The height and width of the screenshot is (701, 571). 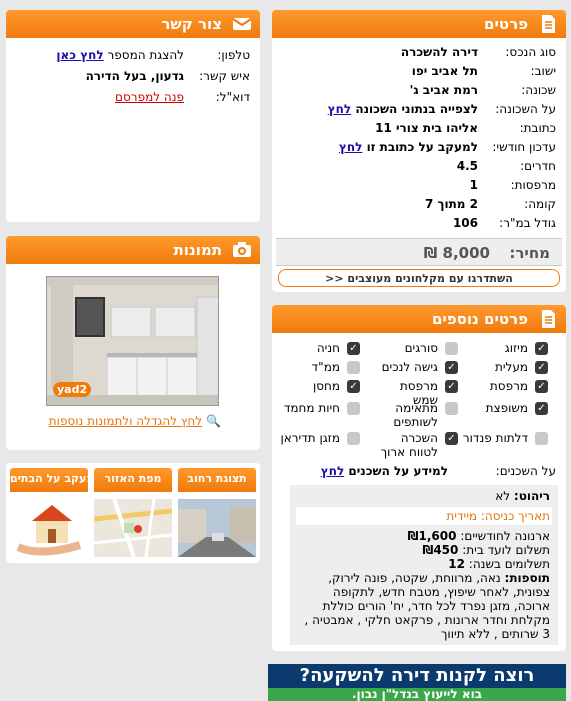 What do you see at coordinates (72, 389) in the screenshot?
I see `watermark-logo: yad2` at bounding box center [72, 389].